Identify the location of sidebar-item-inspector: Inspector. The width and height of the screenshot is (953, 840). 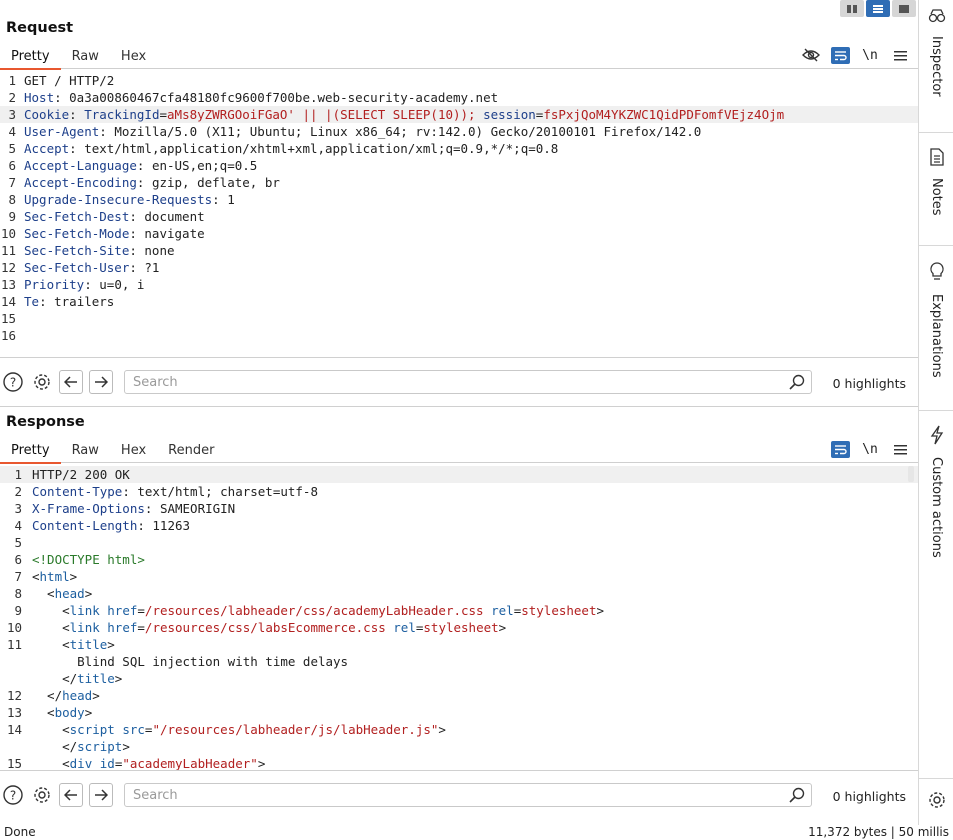
(936, 52).